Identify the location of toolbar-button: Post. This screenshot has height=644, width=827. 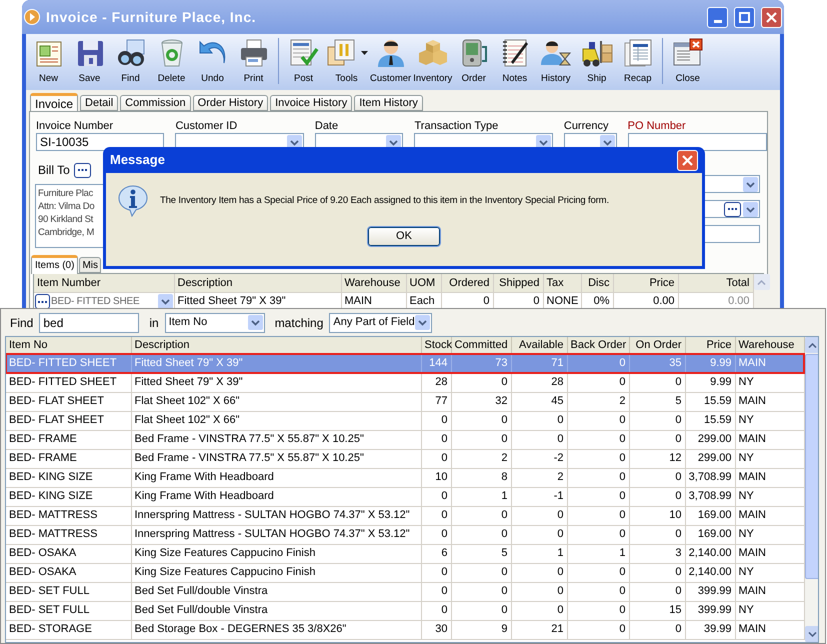
(303, 61).